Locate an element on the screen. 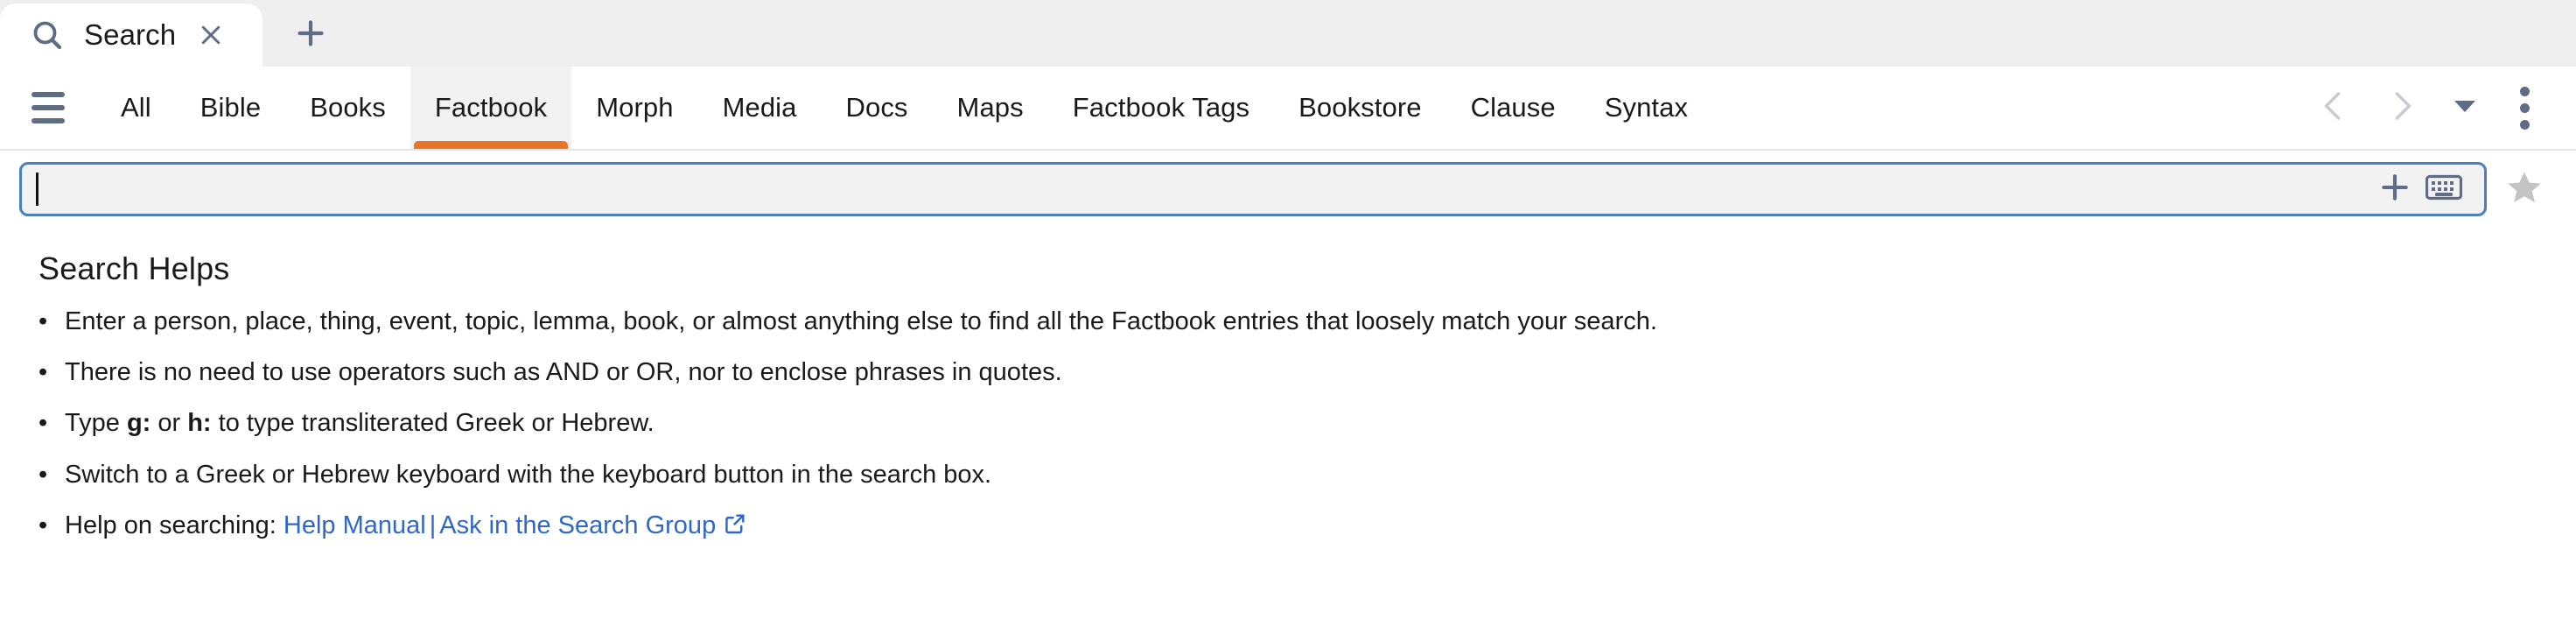  emphasis-text: g: is located at coordinates (138, 423).